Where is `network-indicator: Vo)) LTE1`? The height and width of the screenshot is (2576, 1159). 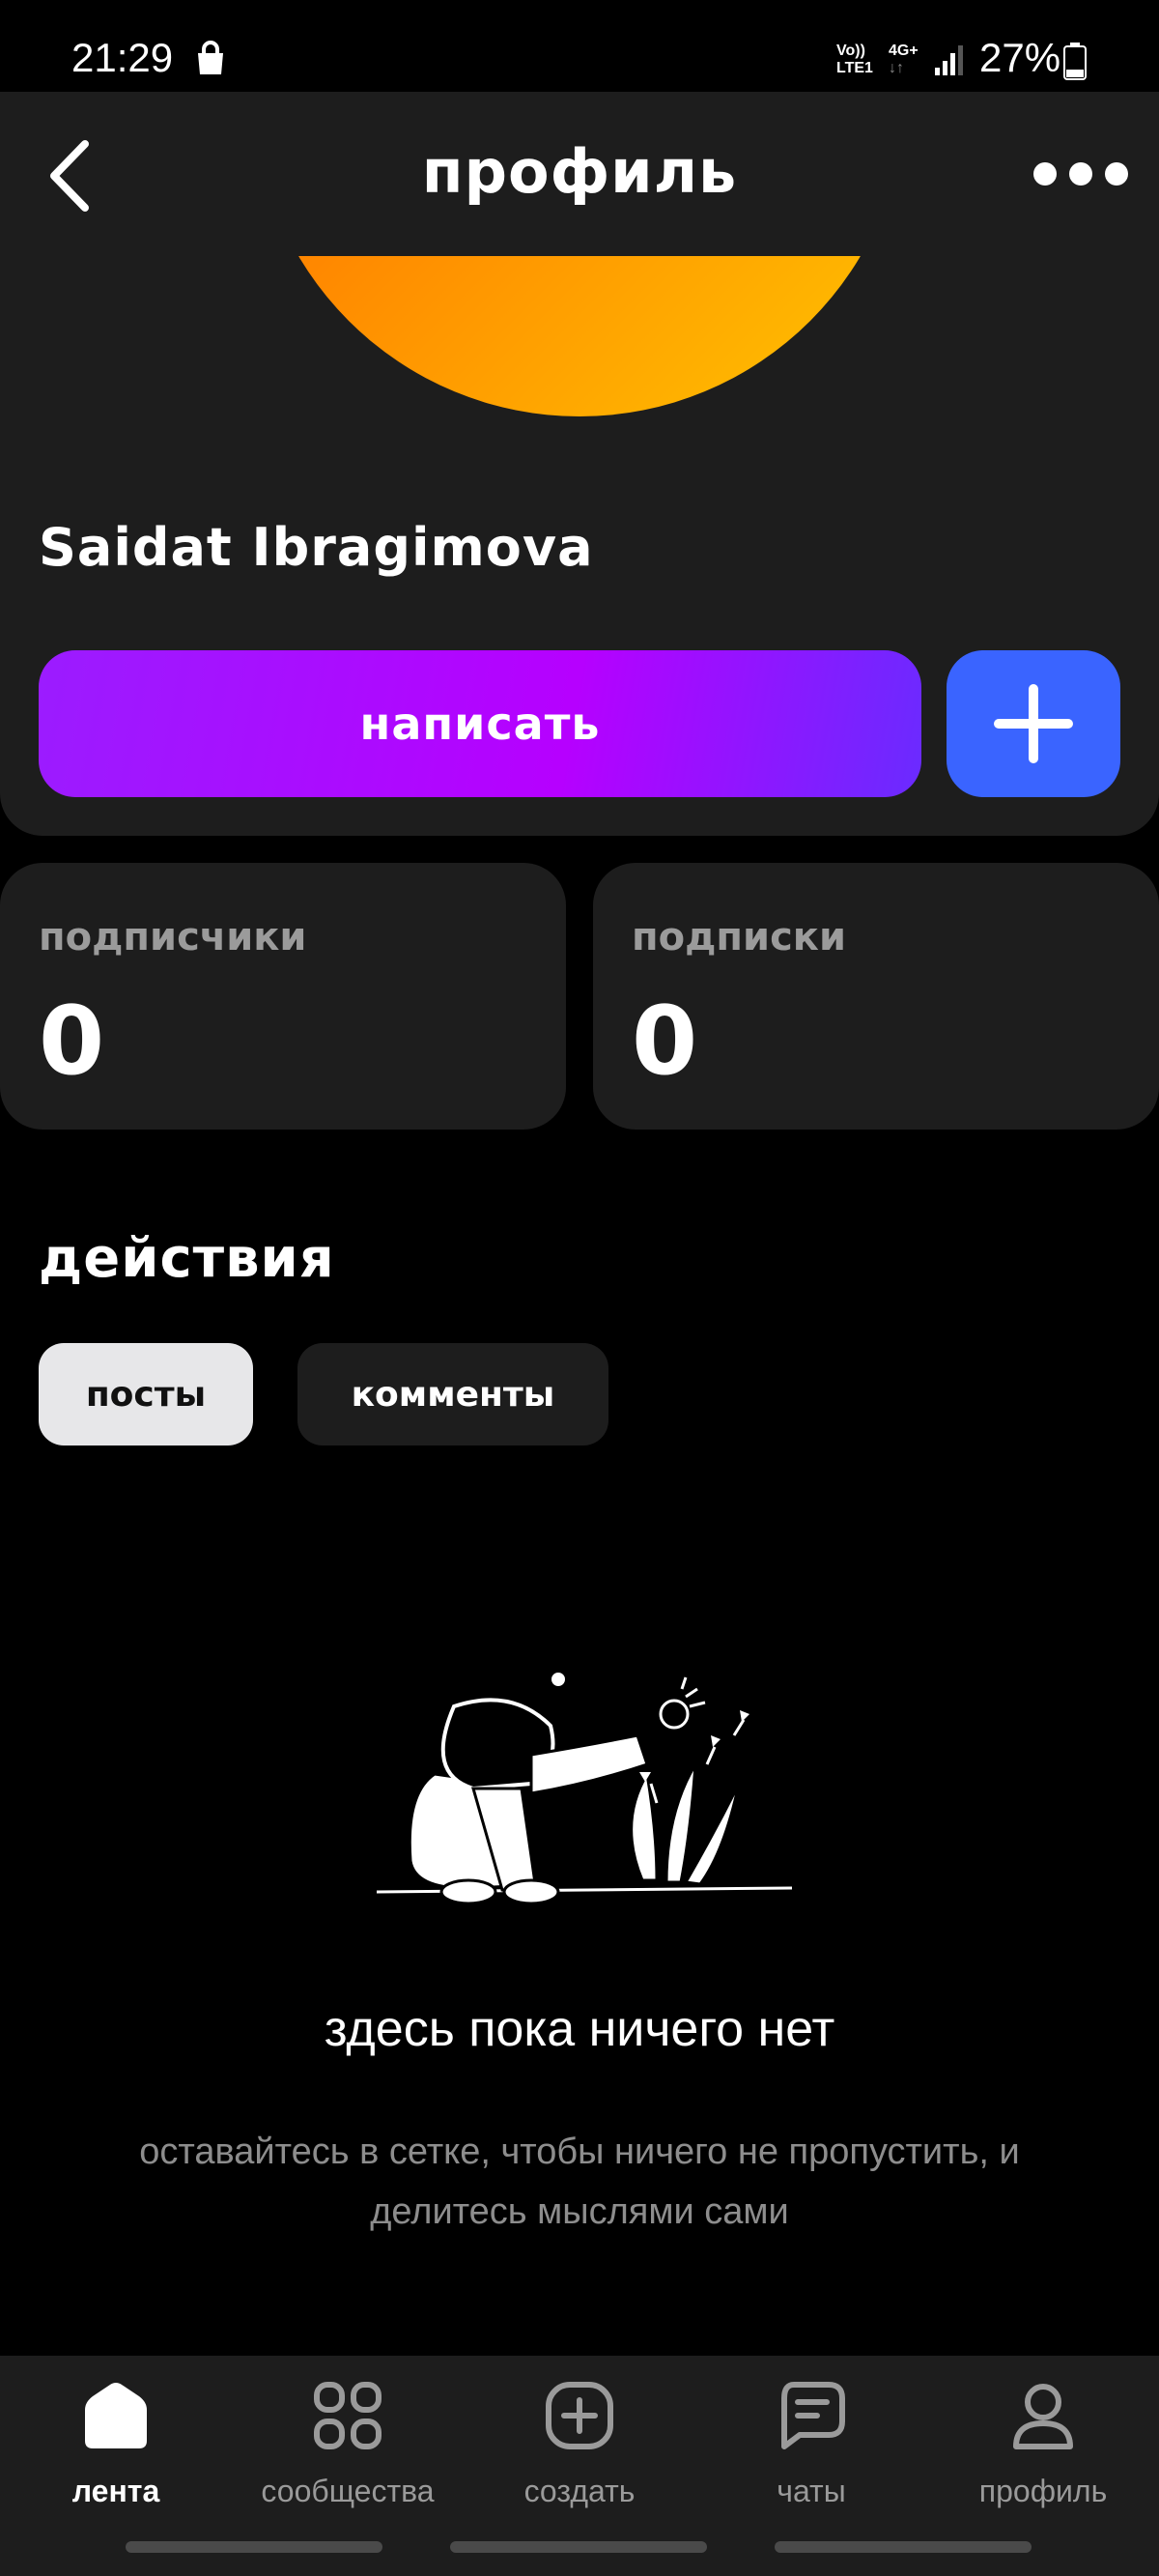
network-indicator: Vo)) LTE1 is located at coordinates (855, 60).